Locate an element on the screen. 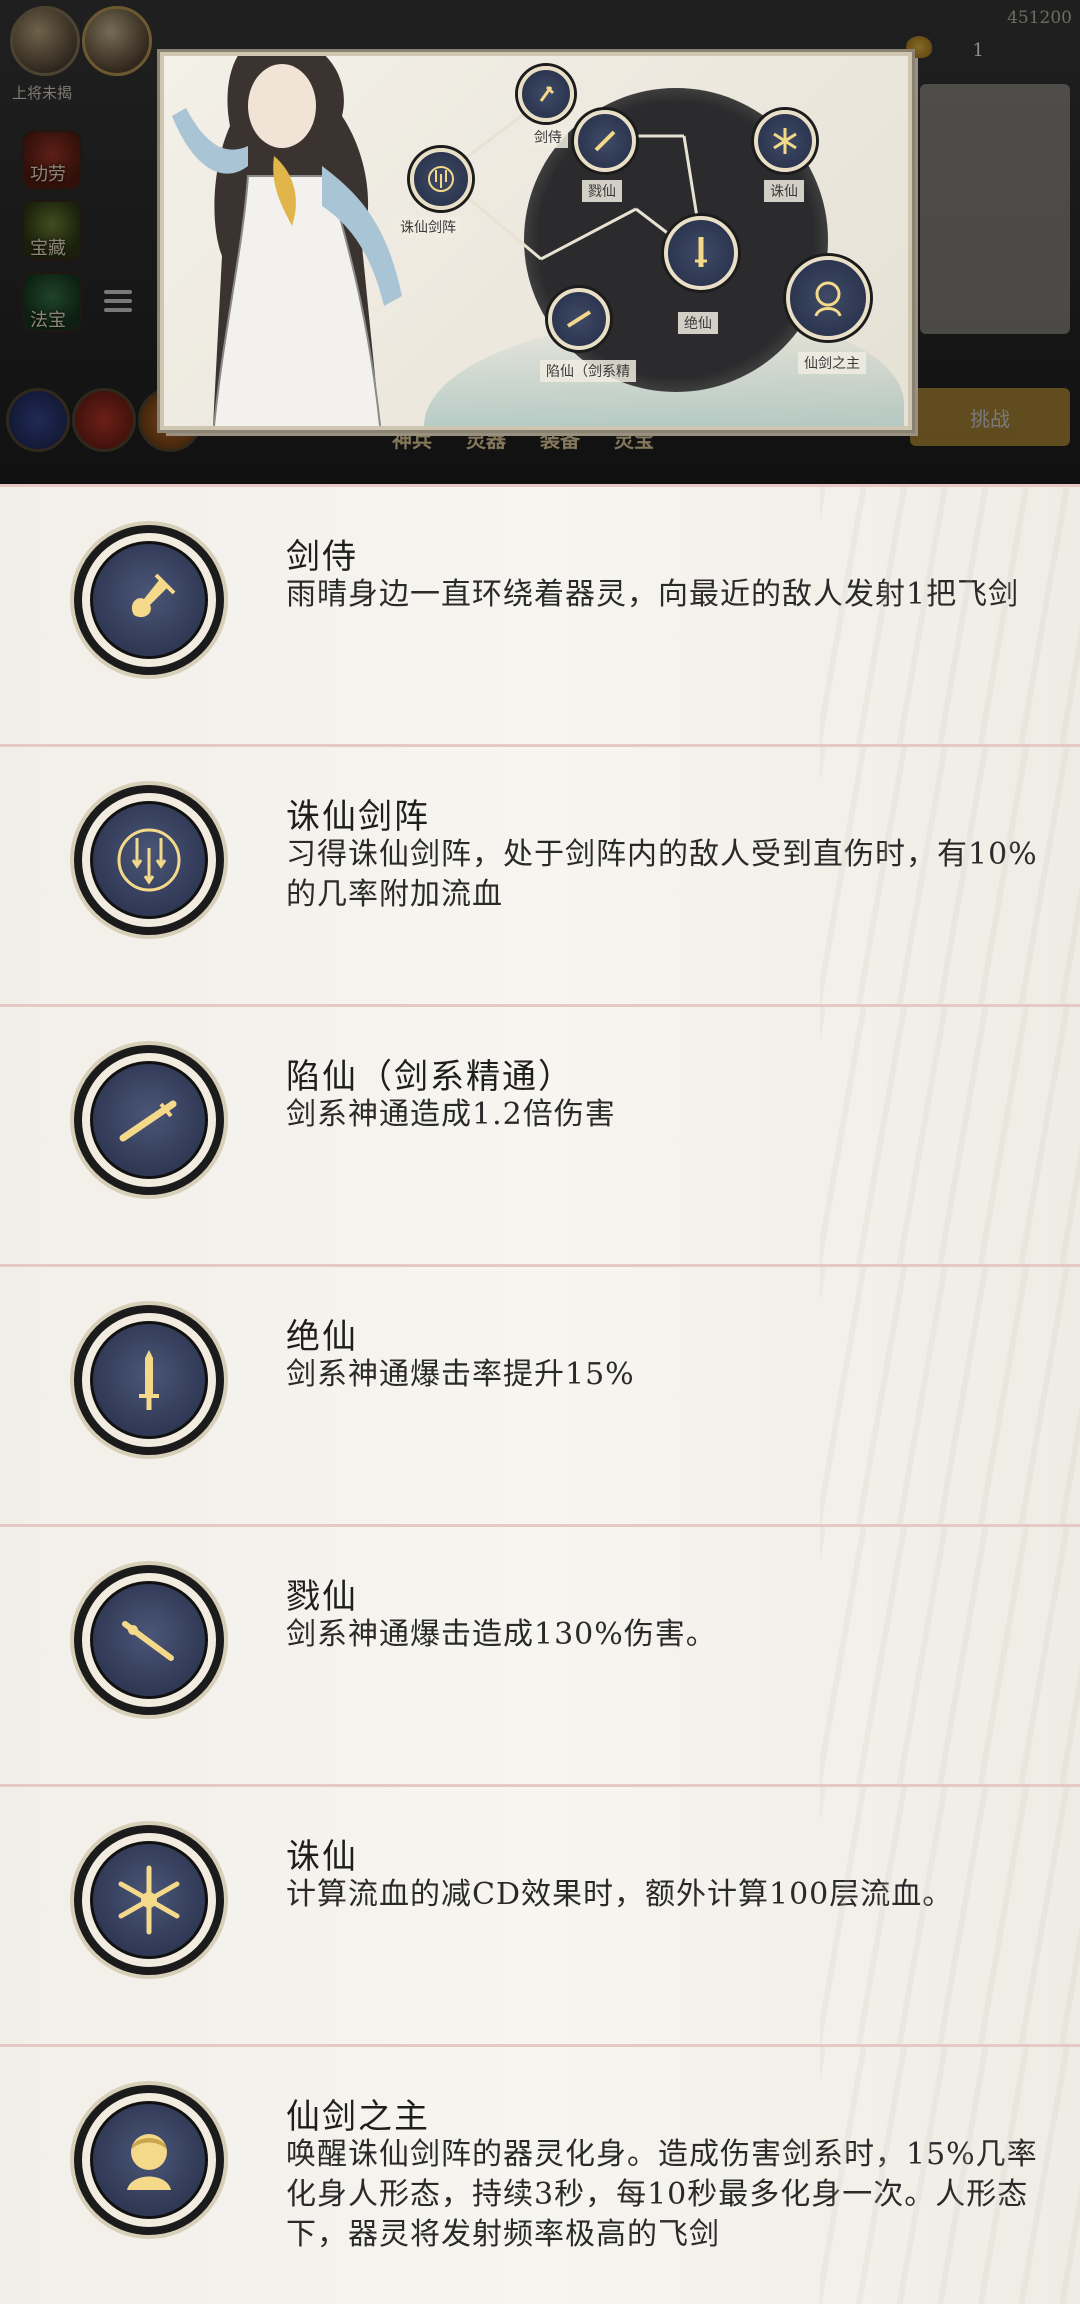  skill-row: 诛仙剑阵 习得诛仙剑阵，处于剑阵内的敌人受到直伤时，有10%的几率附加流血 is located at coordinates (540, 874).